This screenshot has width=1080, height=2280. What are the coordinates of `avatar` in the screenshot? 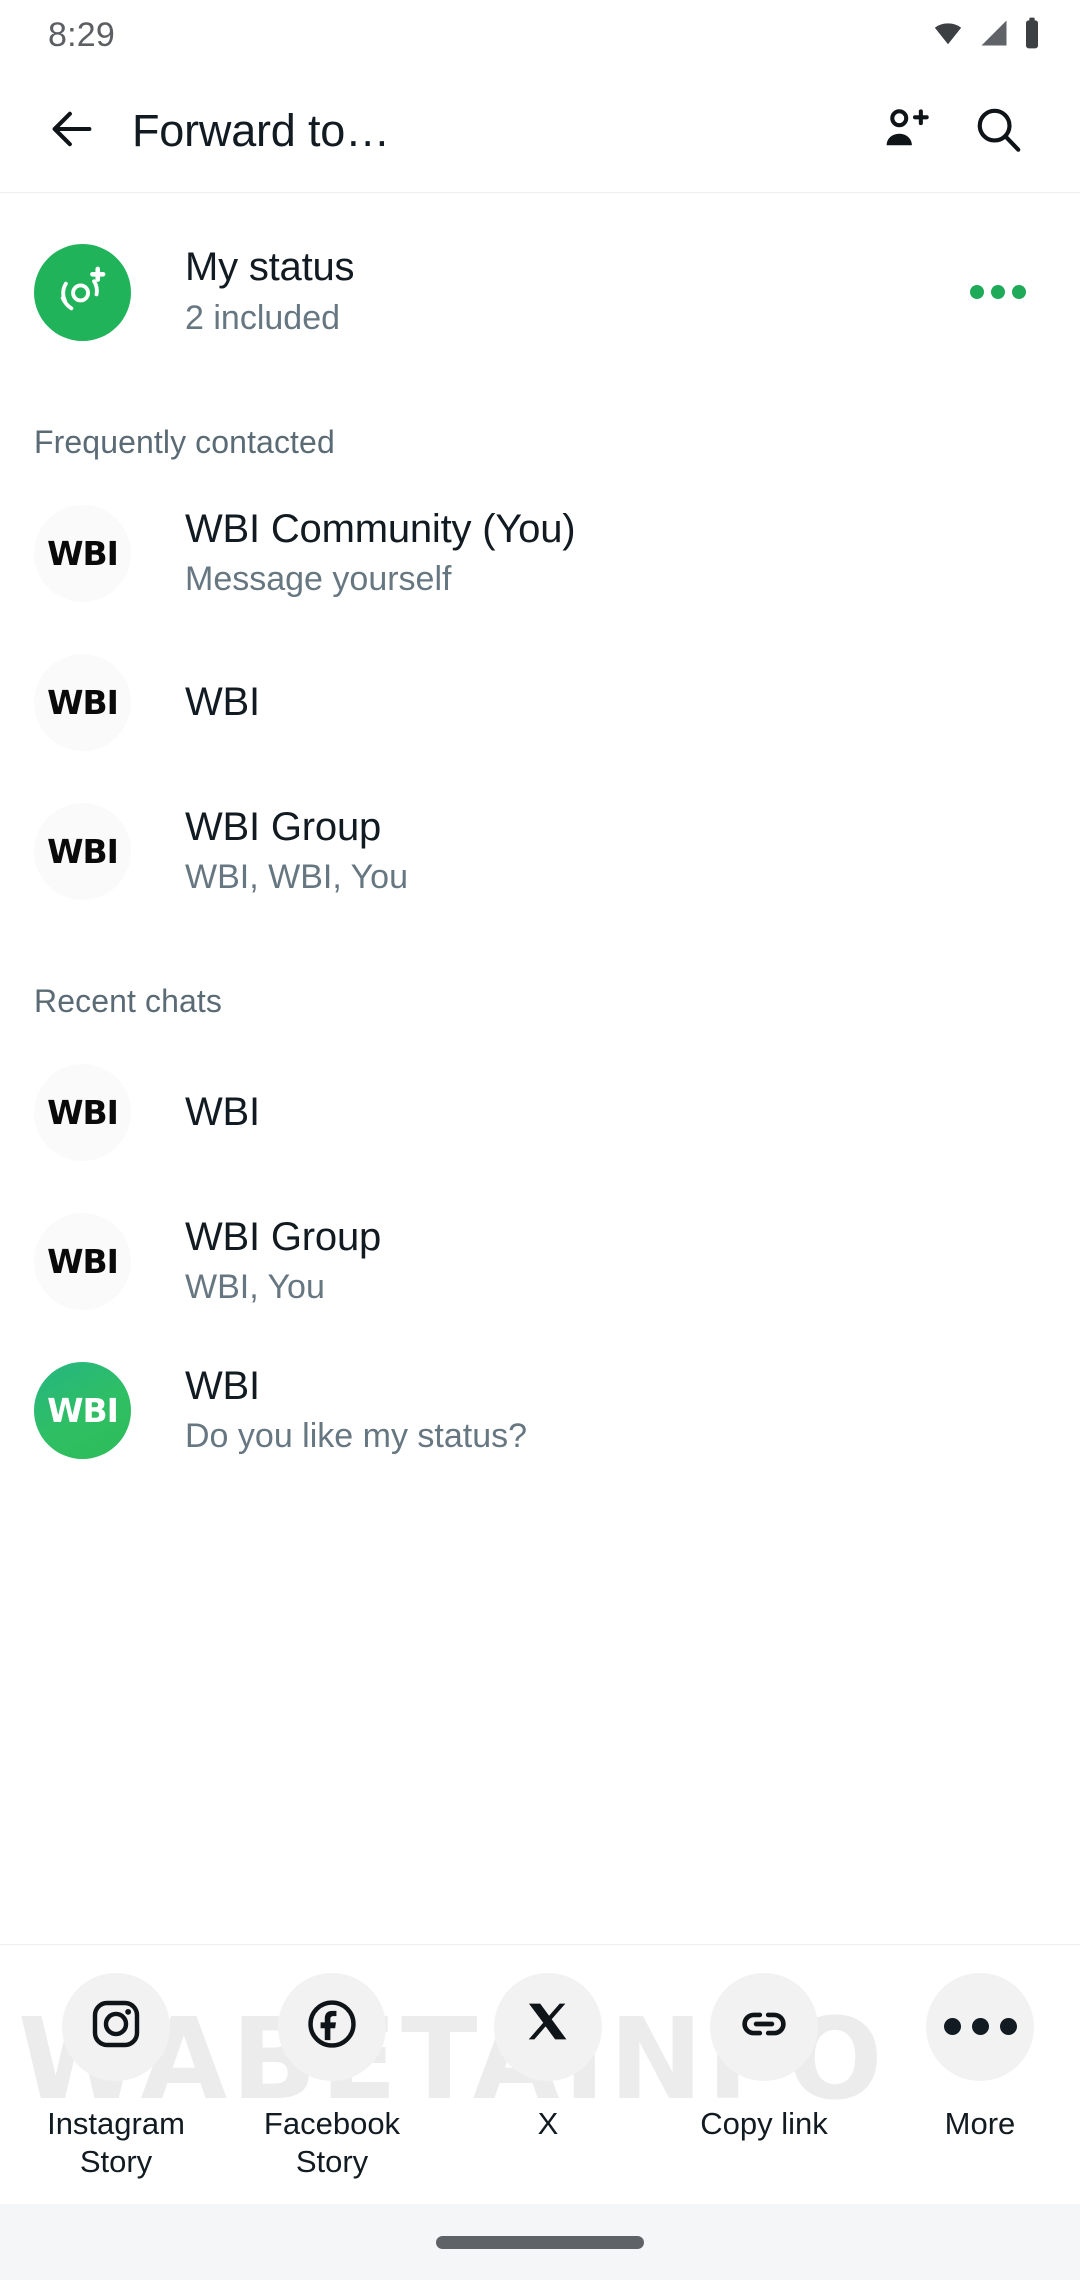 It's located at (82, 292).